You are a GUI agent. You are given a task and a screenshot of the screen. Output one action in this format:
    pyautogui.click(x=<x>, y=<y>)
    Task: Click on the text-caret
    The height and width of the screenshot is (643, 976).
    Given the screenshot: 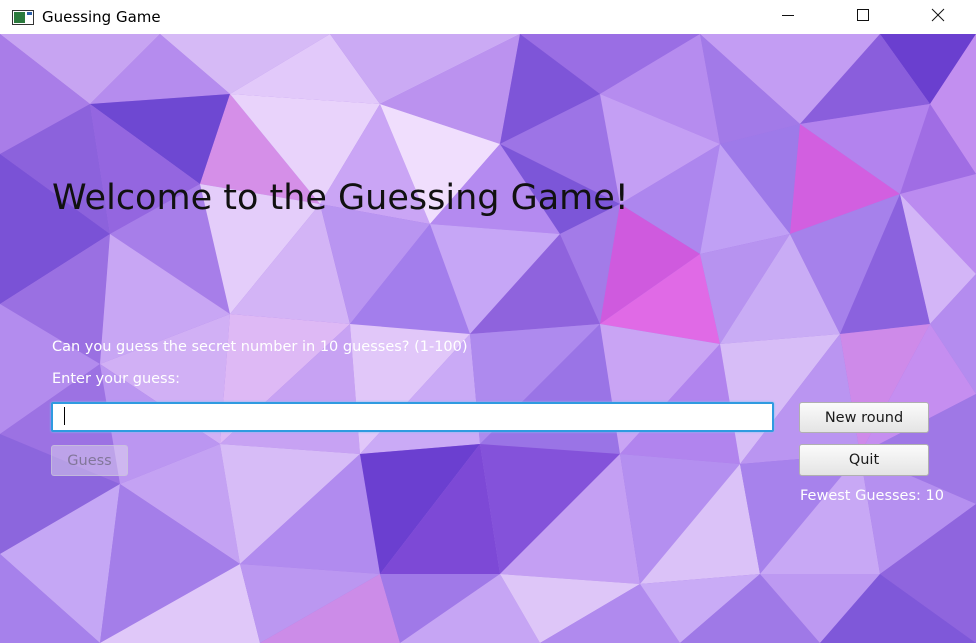 What is the action you would take?
    pyautogui.click(x=64, y=416)
    